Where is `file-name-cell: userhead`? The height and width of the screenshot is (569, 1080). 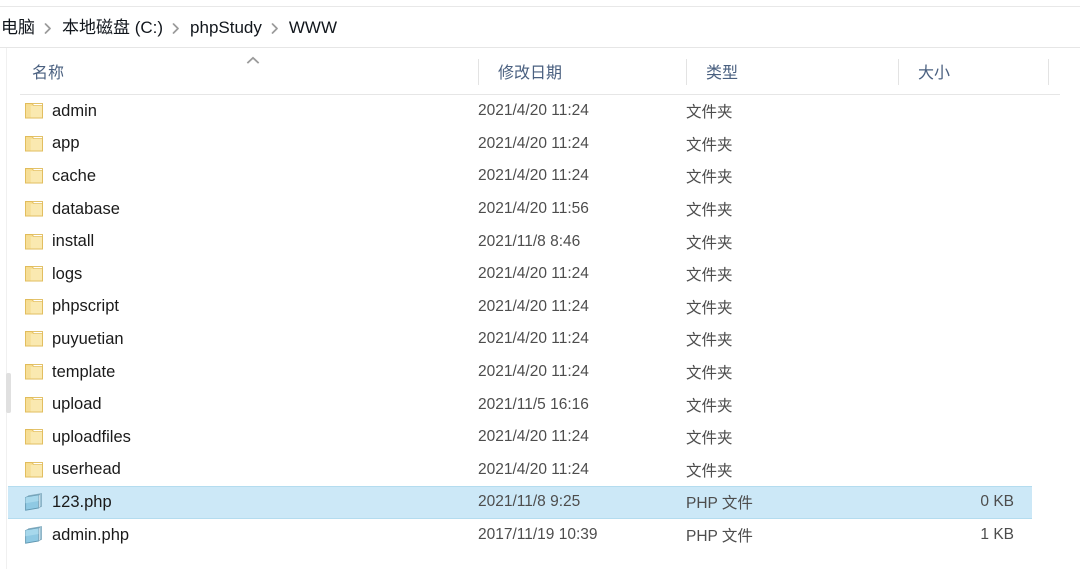 file-name-cell: userhead is located at coordinates (251, 469).